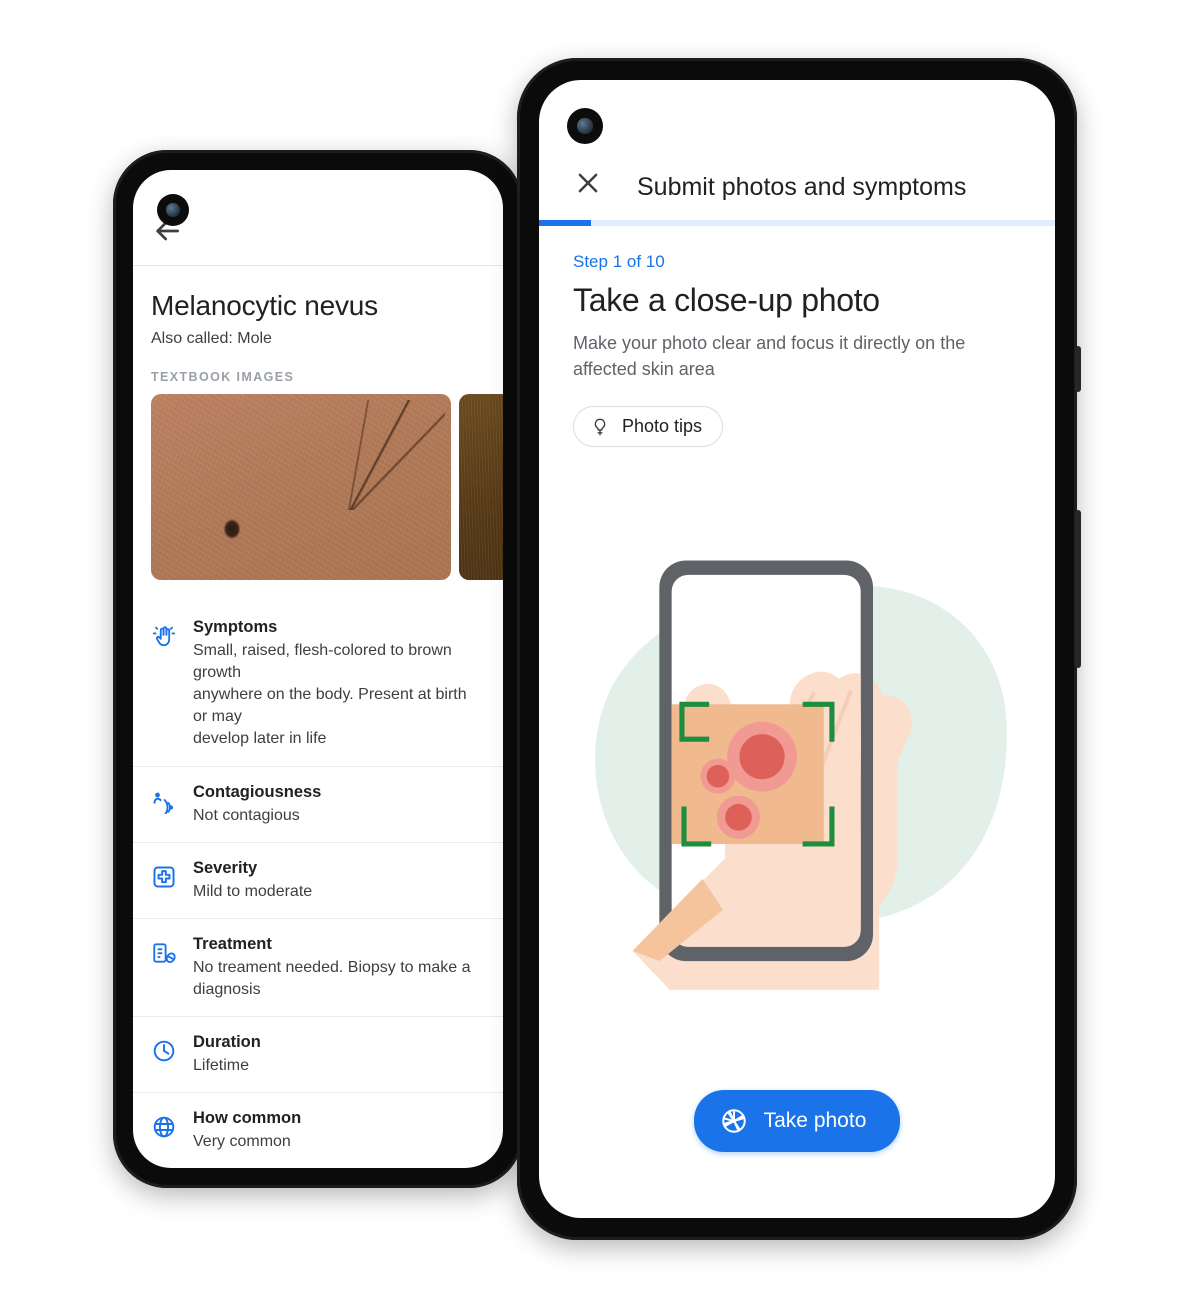  What do you see at coordinates (164, 1127) in the screenshot?
I see `globe-icon` at bounding box center [164, 1127].